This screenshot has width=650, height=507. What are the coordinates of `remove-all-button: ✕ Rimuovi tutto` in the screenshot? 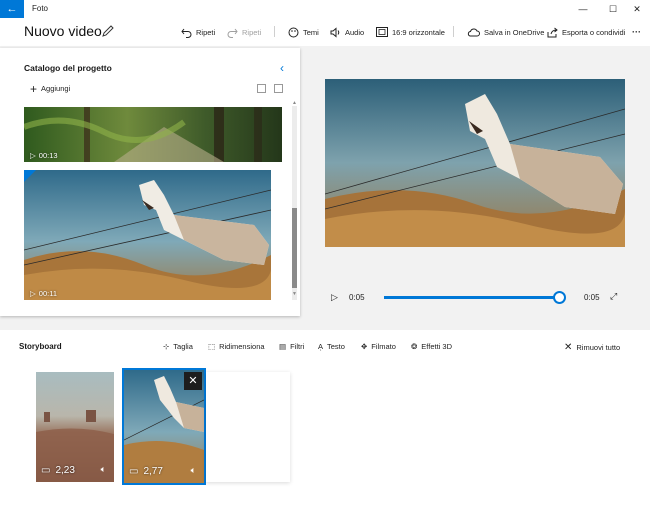 It's located at (592, 347).